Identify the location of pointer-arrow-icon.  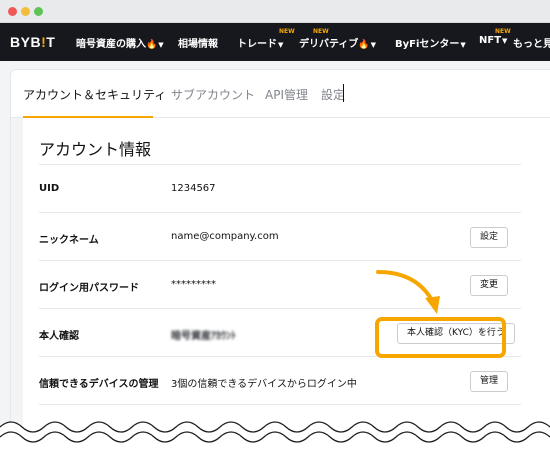
(408, 292).